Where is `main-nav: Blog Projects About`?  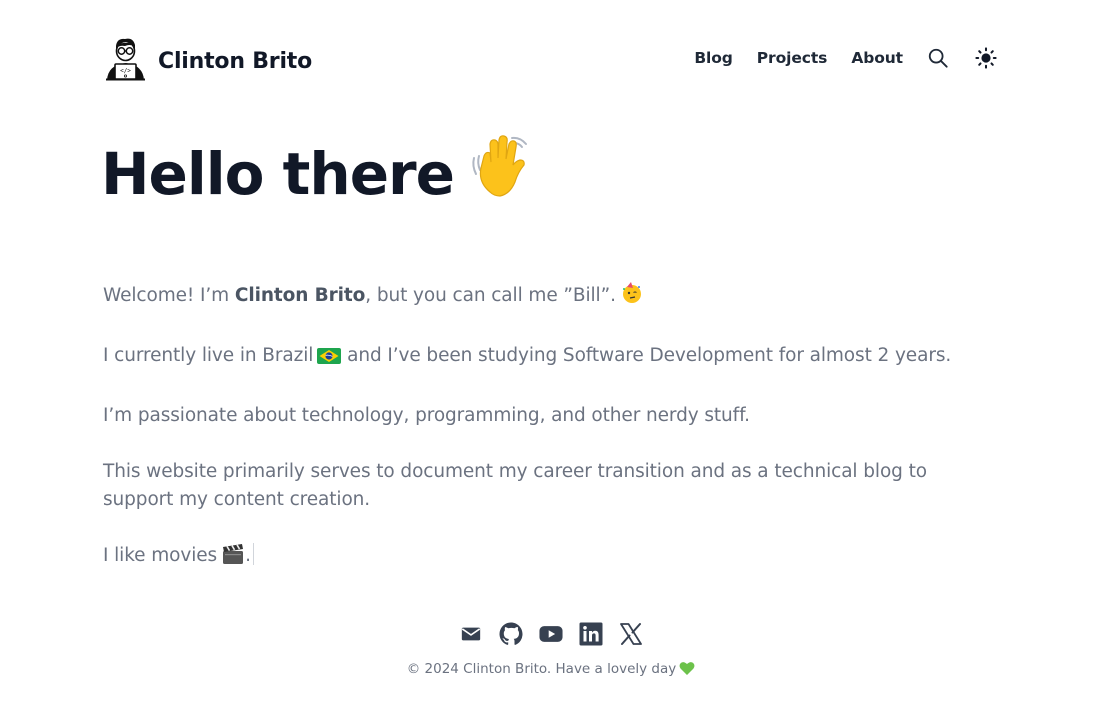 main-nav: Blog Projects About is located at coordinates (846, 58).